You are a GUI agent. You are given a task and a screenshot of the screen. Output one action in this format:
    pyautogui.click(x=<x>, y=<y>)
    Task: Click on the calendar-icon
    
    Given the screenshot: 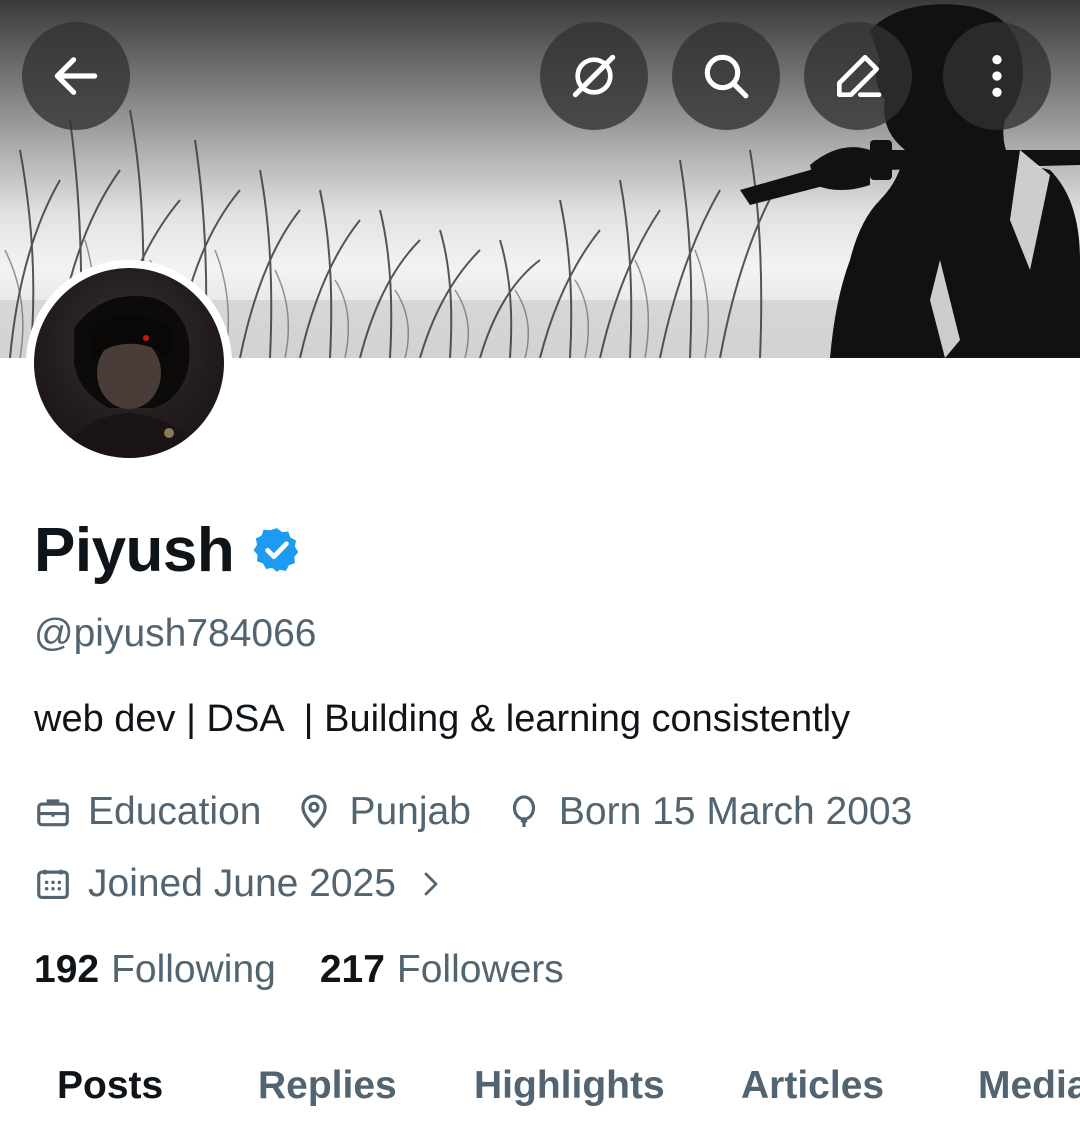 What is the action you would take?
    pyautogui.click(x=53, y=884)
    